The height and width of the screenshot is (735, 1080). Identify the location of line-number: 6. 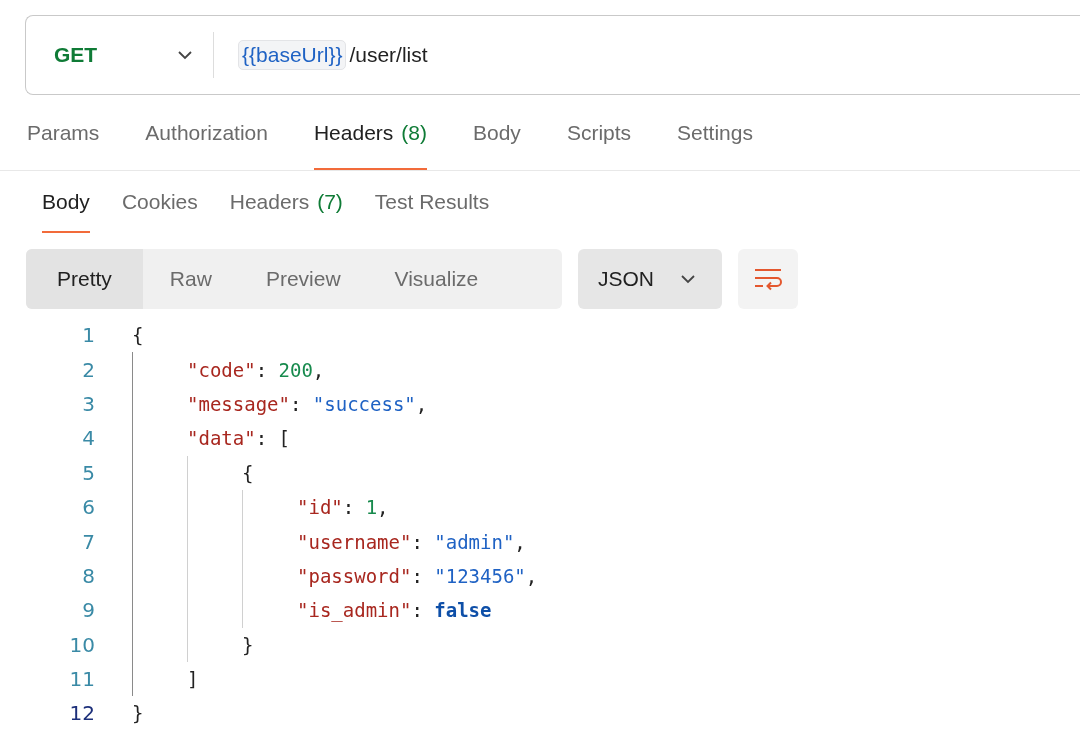
(88, 507).